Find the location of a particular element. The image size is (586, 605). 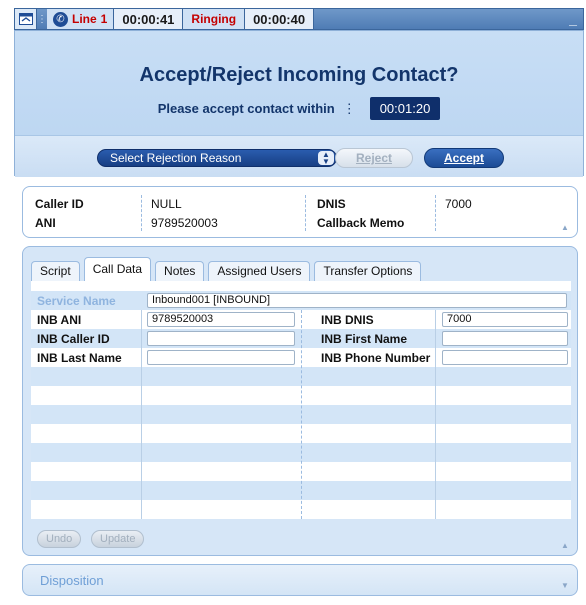

accept-reject-title: Accept/Reject Incoming Contact? is located at coordinates (299, 75).